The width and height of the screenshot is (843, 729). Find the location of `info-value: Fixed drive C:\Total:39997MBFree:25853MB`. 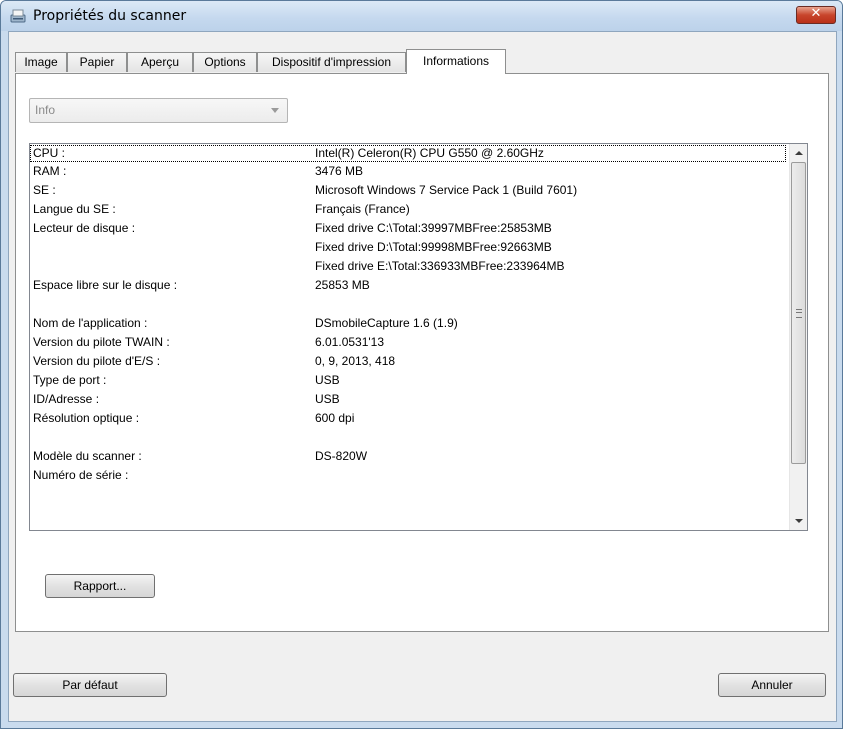

info-value: Fixed drive C:\Total:39997MBFree:25853MB is located at coordinates (433, 228).